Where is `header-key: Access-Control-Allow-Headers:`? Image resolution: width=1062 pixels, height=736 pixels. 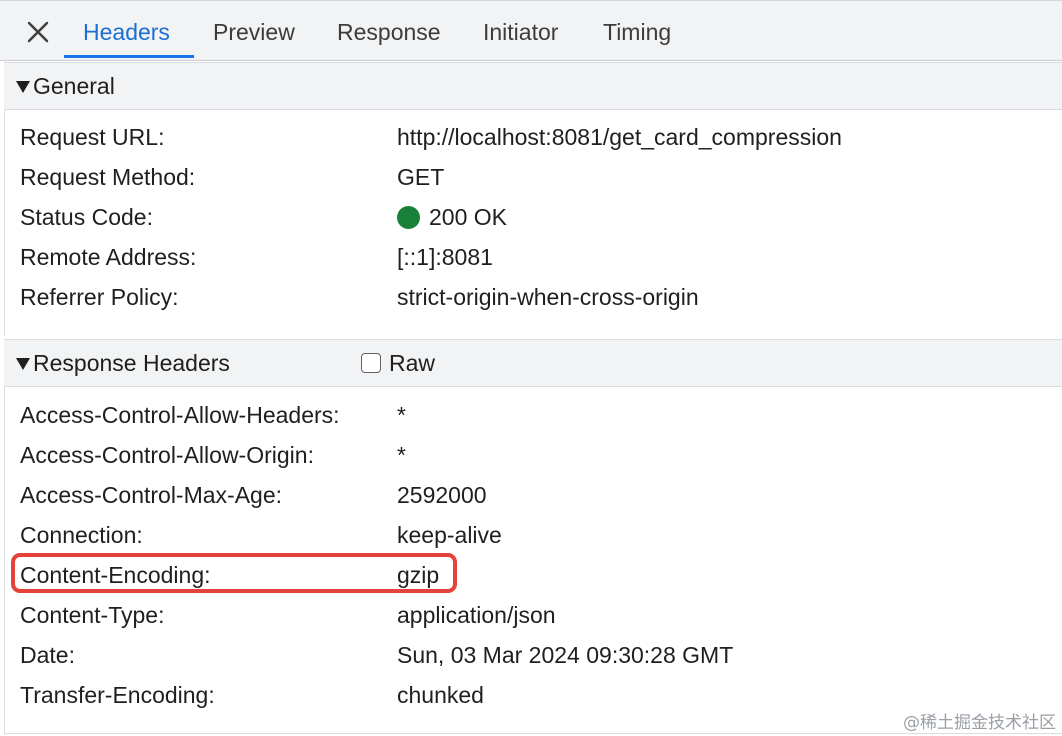
header-key: Access-Control-Allow-Headers: is located at coordinates (180, 415).